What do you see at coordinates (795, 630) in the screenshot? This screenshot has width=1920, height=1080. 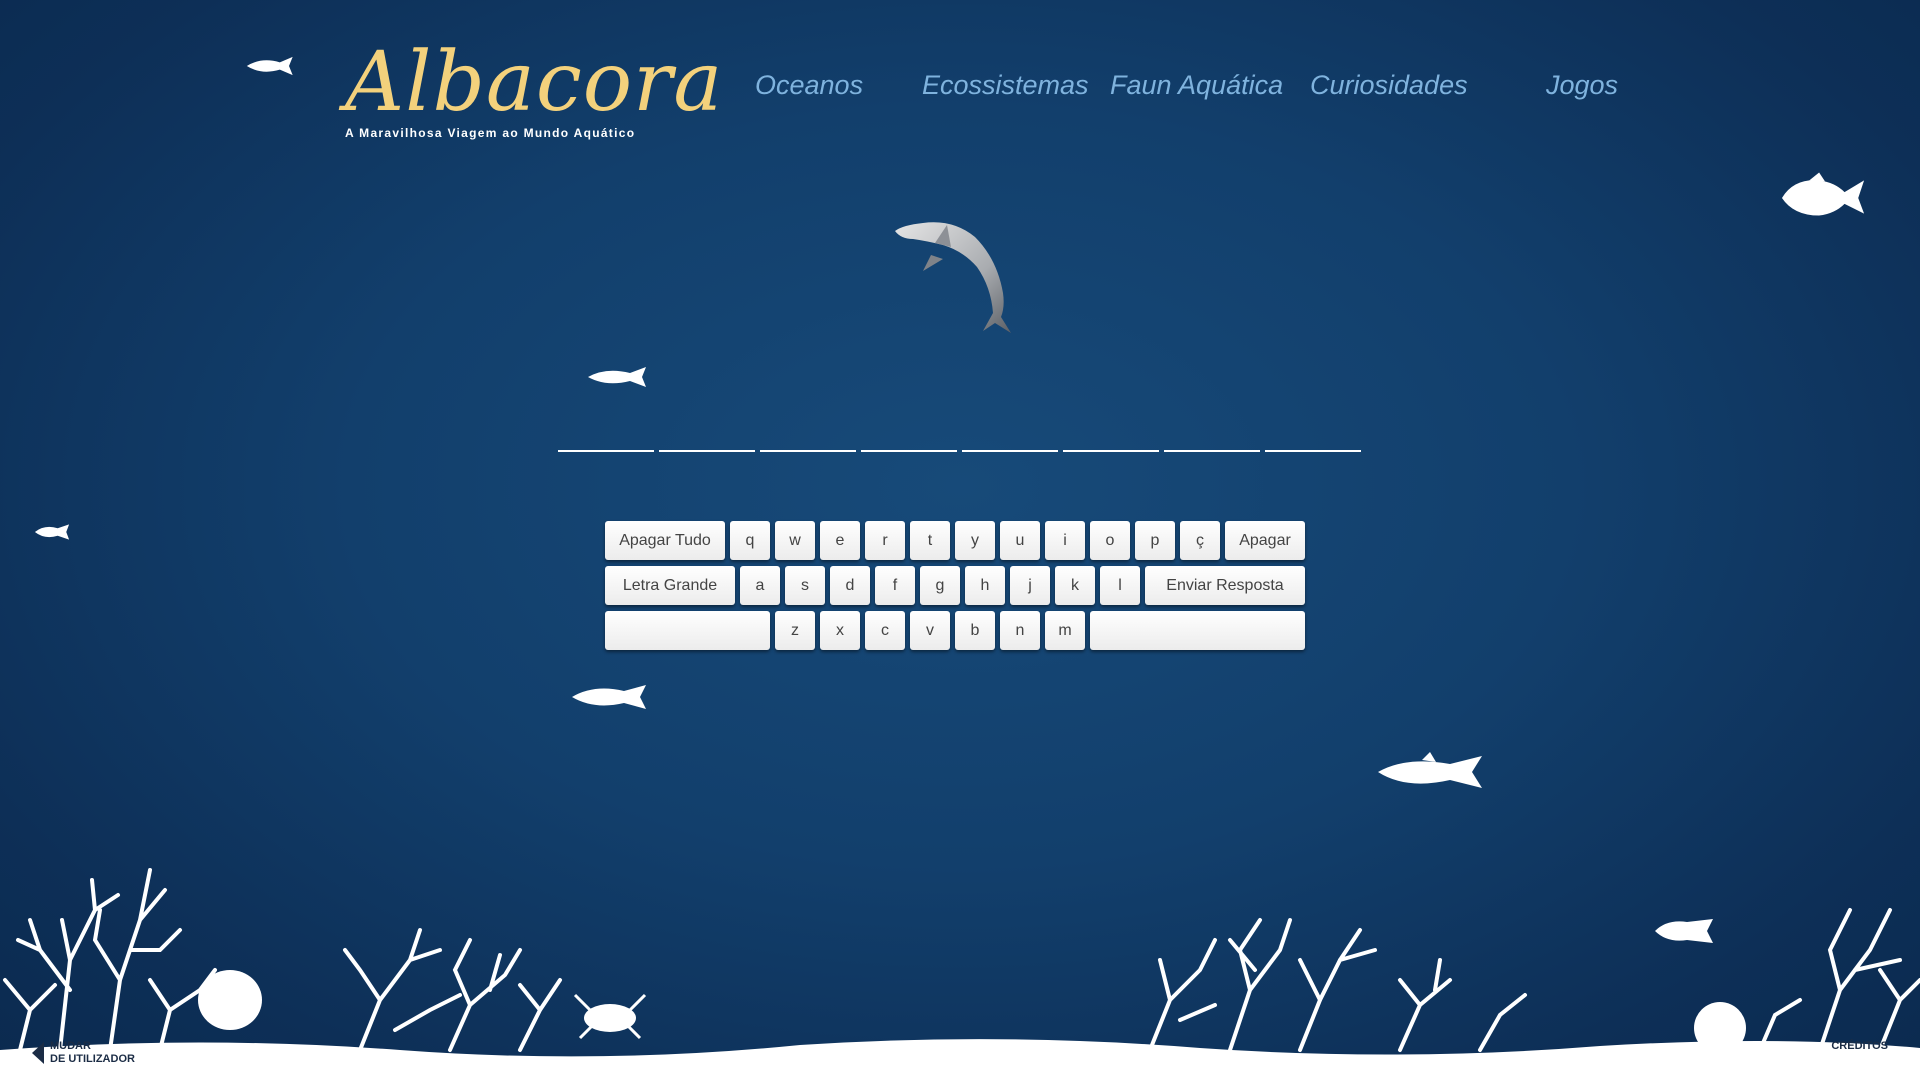 I see `key-z: z` at bounding box center [795, 630].